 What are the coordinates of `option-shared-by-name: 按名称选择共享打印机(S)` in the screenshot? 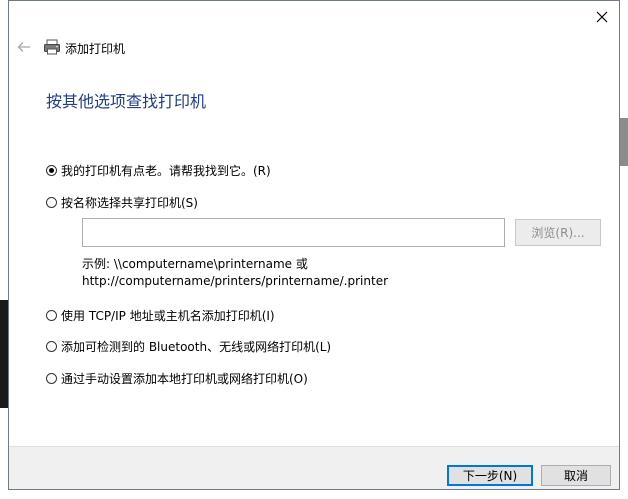 It's located at (122, 202).